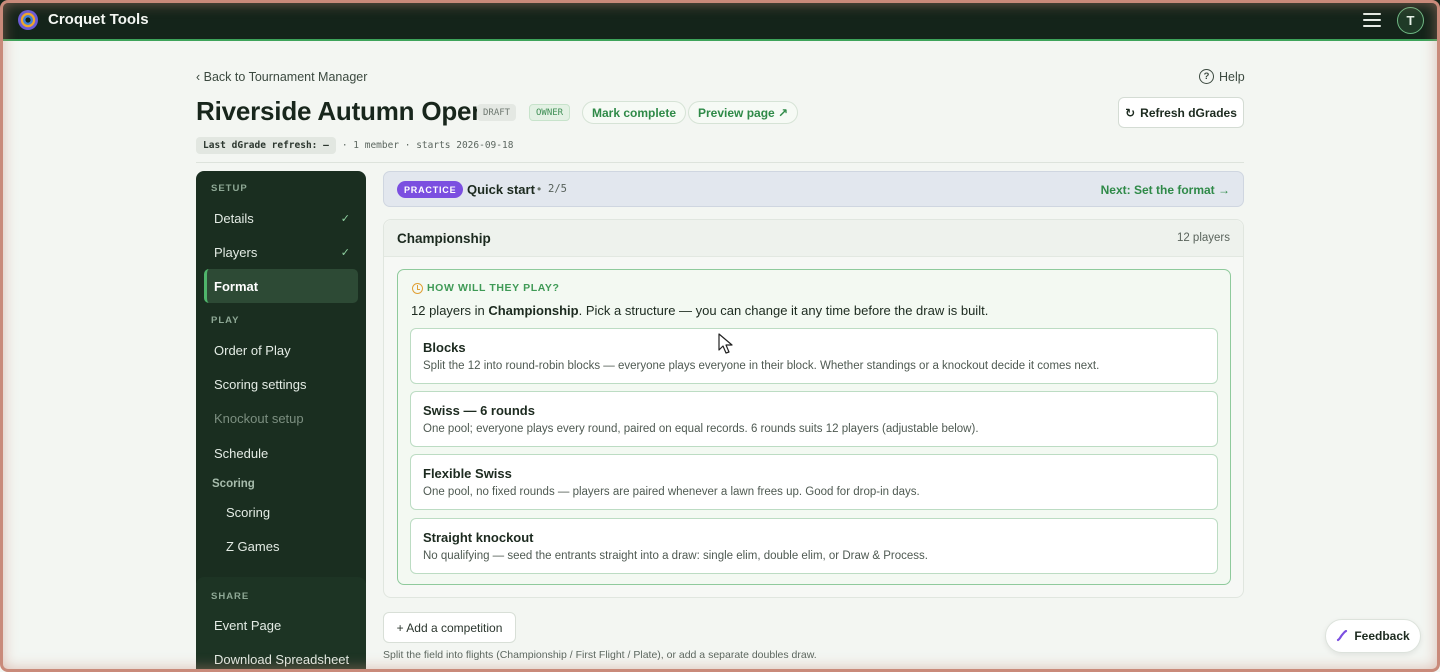 This screenshot has height=672, width=1440. Describe the element at coordinates (479, 410) in the screenshot. I see `option-title: Swiss — 6 rounds` at that location.